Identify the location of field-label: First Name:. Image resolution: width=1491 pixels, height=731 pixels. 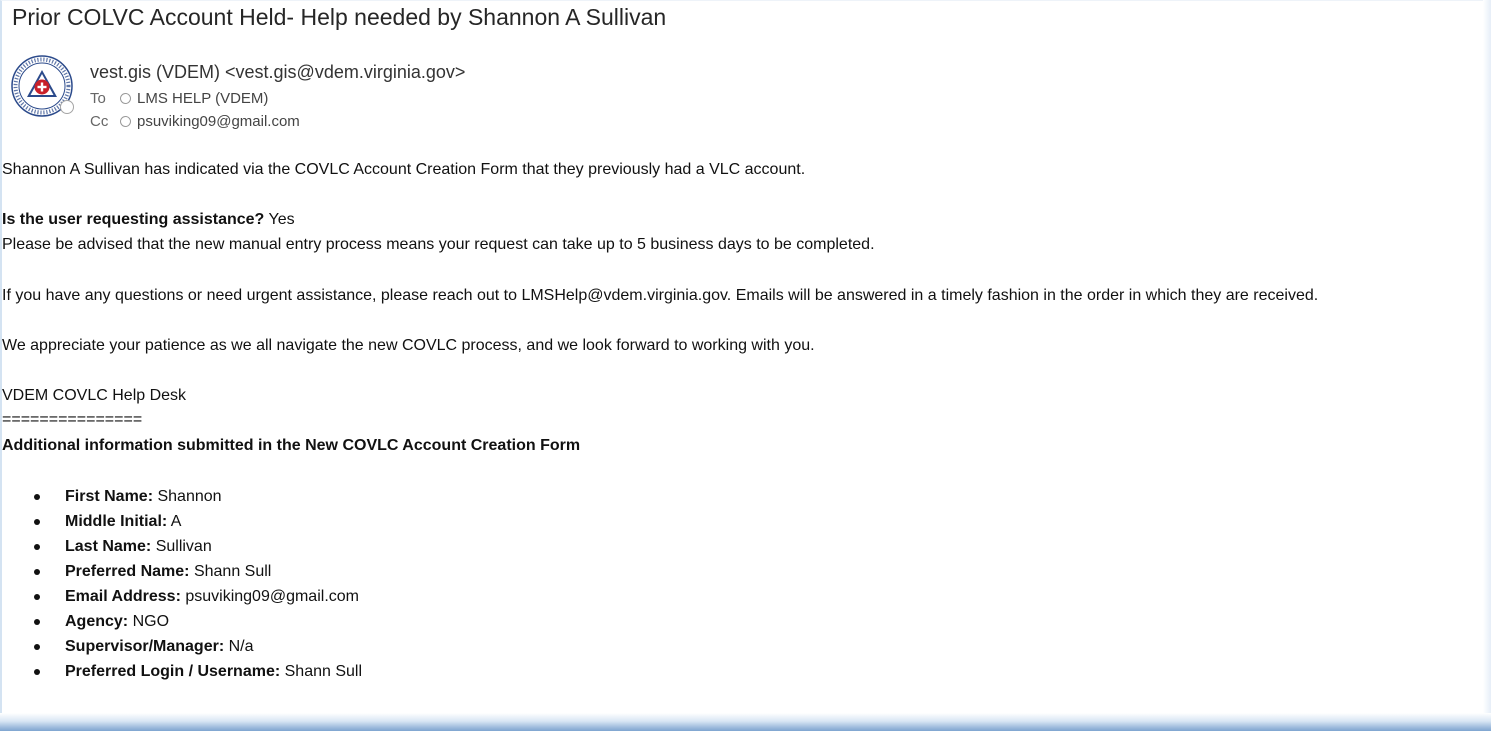
(109, 496).